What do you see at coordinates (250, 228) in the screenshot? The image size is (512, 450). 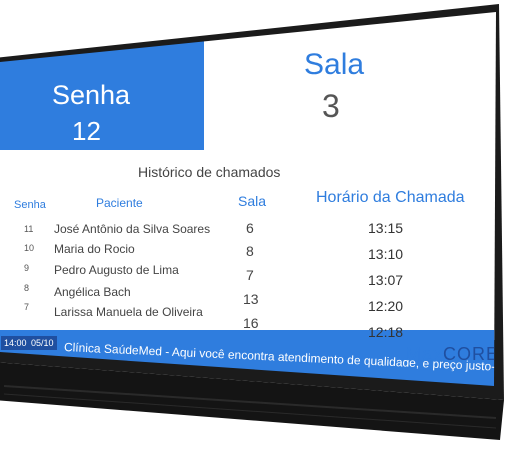 I see `row-1-room: 6` at bounding box center [250, 228].